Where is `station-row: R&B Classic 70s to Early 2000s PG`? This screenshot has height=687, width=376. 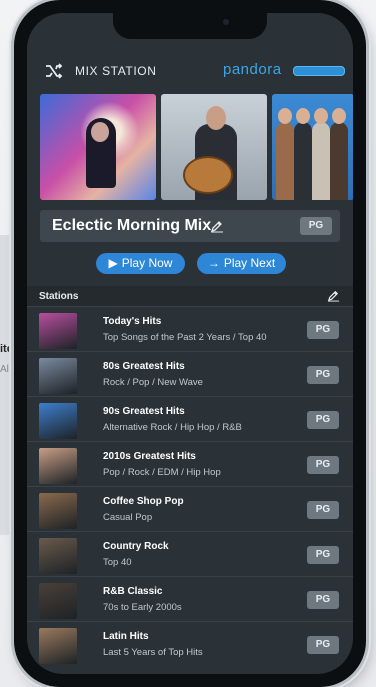
station-row: R&B Classic 70s to Early 2000s PG is located at coordinates (190, 599).